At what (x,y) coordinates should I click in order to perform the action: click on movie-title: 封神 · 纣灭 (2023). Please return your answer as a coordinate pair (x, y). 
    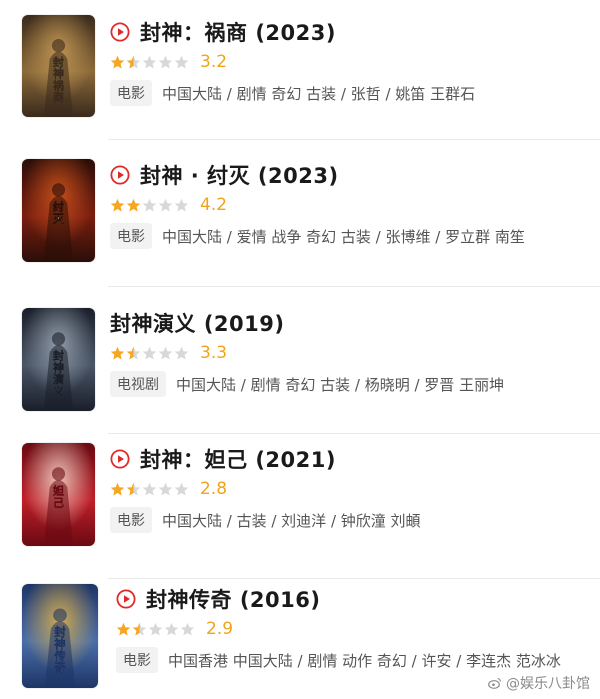
    Looking at the image, I should click on (239, 175).